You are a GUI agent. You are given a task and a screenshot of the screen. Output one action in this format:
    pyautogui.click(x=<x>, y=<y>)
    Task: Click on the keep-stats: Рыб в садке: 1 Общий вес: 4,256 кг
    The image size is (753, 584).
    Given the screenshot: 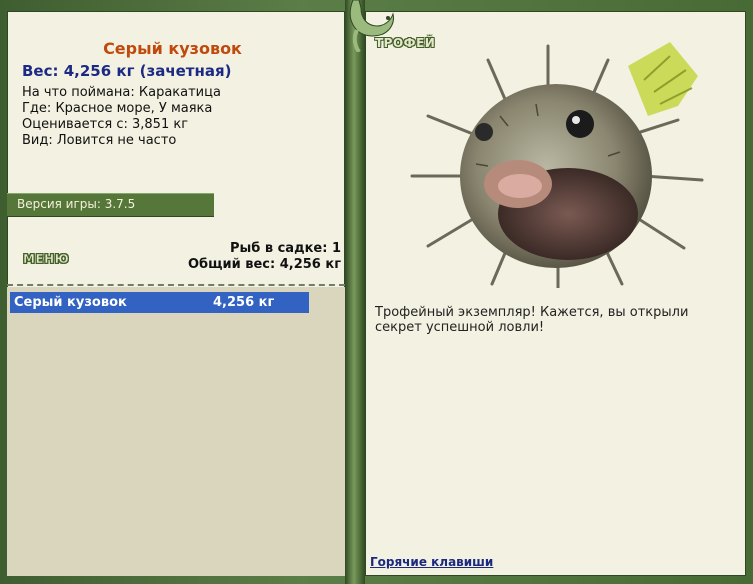 What is the action you would take?
    pyautogui.click(x=264, y=257)
    